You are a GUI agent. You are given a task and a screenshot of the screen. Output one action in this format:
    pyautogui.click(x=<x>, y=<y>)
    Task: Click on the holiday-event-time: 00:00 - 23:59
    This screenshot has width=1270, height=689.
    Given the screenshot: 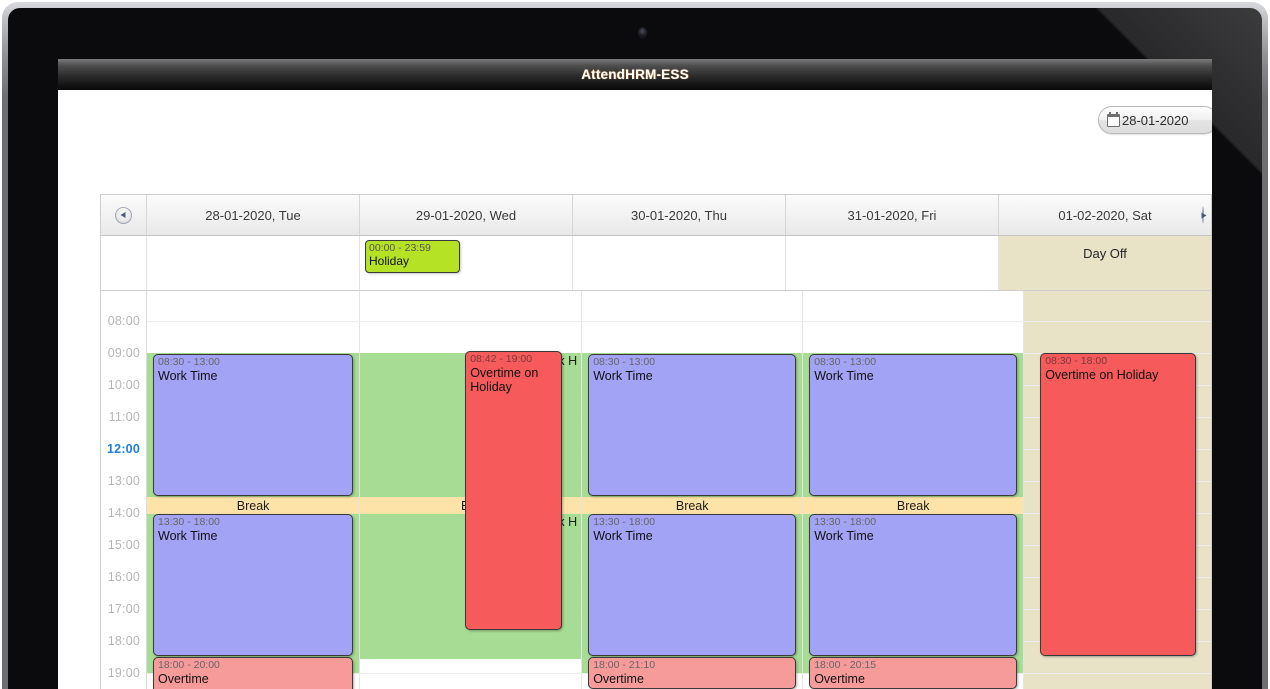 What is the action you would take?
    pyautogui.click(x=400, y=248)
    